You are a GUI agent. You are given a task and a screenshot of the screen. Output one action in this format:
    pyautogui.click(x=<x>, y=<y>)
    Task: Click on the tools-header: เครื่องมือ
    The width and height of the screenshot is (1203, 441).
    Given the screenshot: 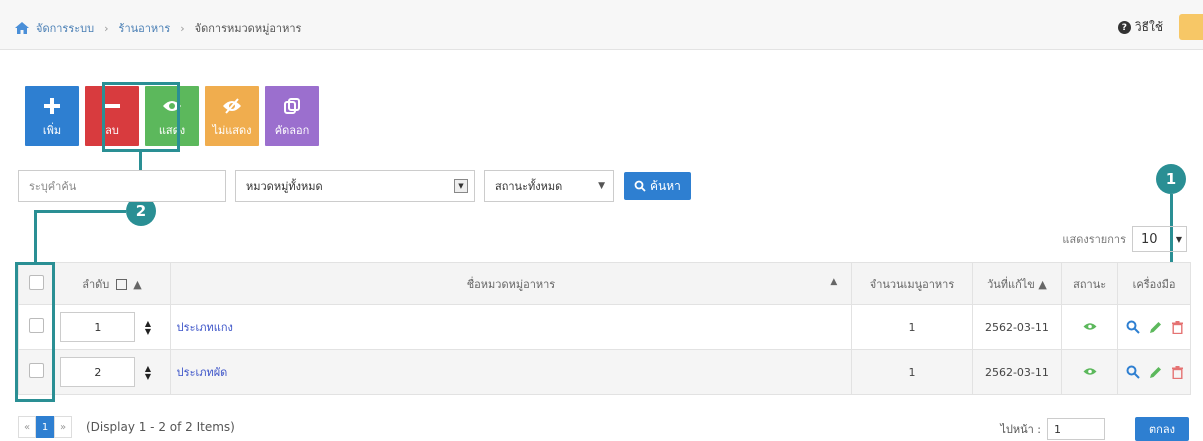 What is the action you would take?
    pyautogui.click(x=1154, y=283)
    